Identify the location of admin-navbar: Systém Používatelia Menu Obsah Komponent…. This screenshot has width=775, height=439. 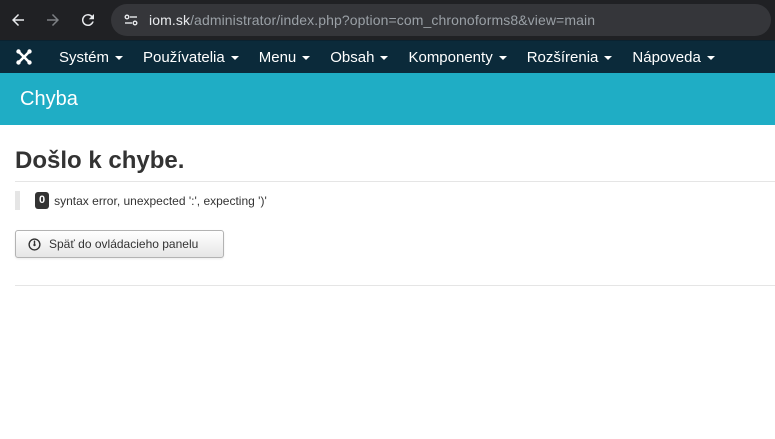
(387, 56).